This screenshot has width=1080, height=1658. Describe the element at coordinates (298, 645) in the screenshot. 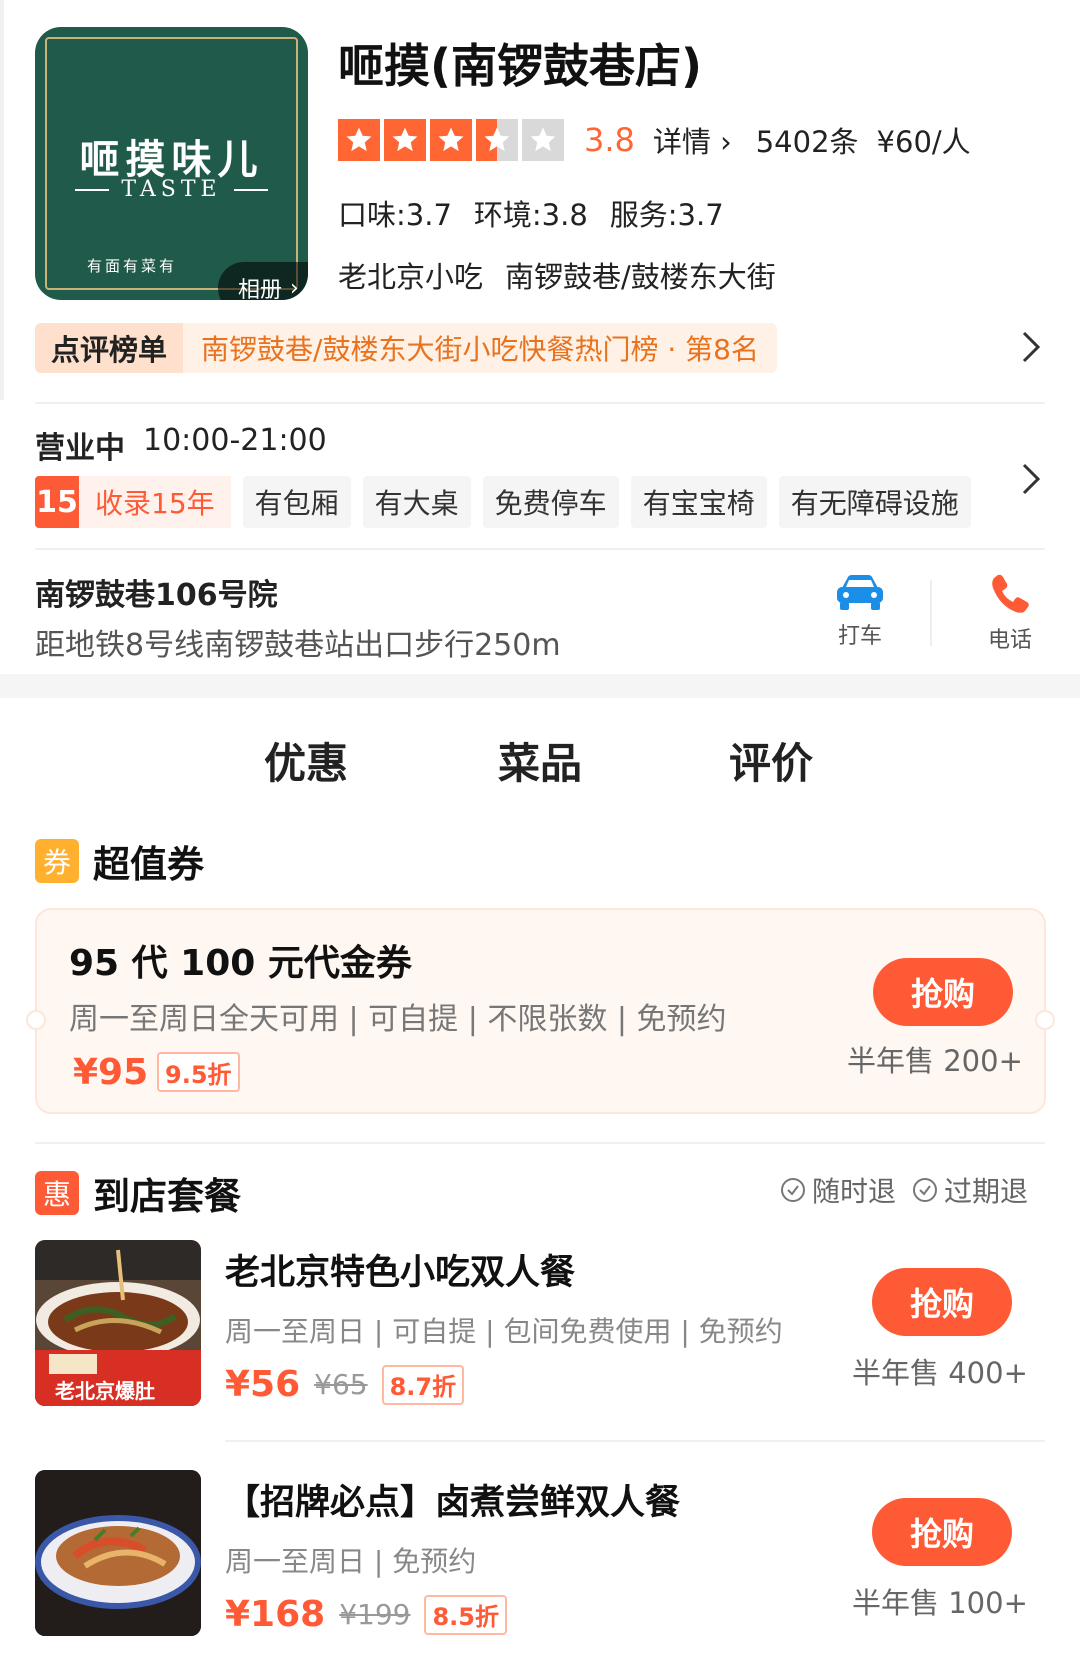

I see `metro-distance: 距地铁8号线南锣鼓巷站出口步行250m` at that location.